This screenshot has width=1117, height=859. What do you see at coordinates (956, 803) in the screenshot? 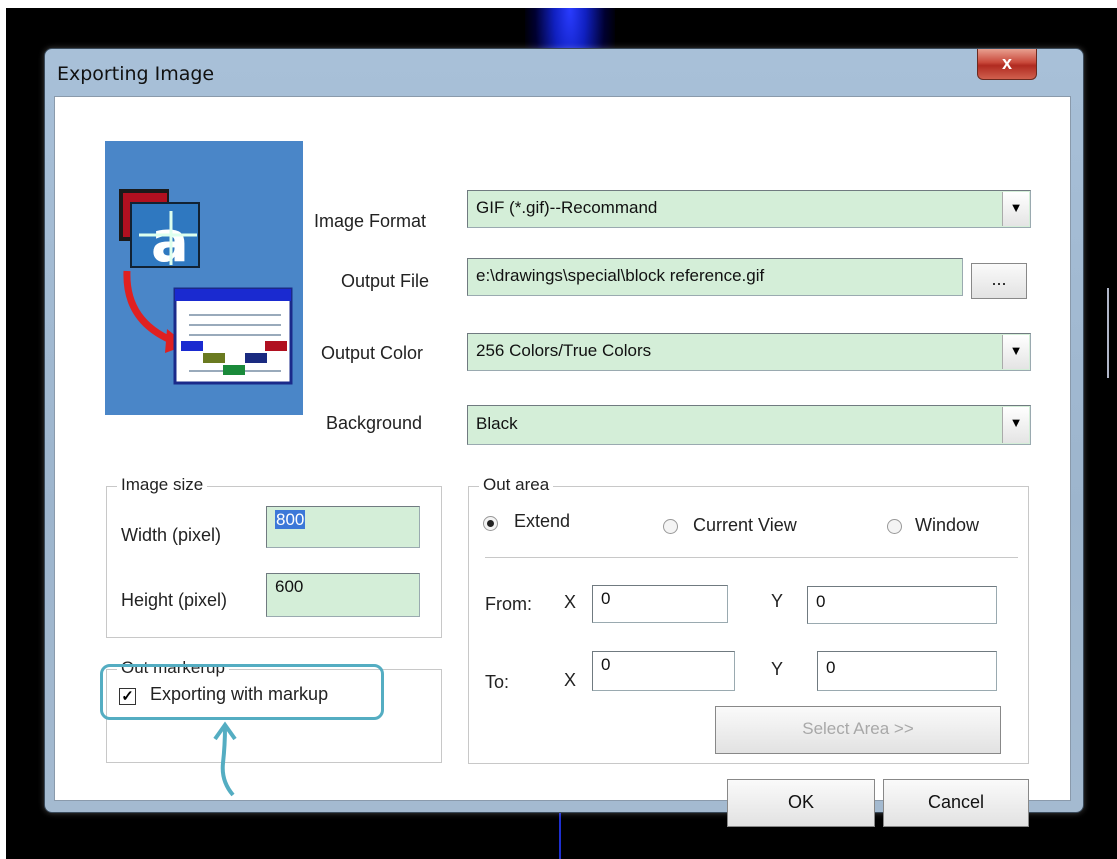
I see `cancel-button: Cancel` at bounding box center [956, 803].